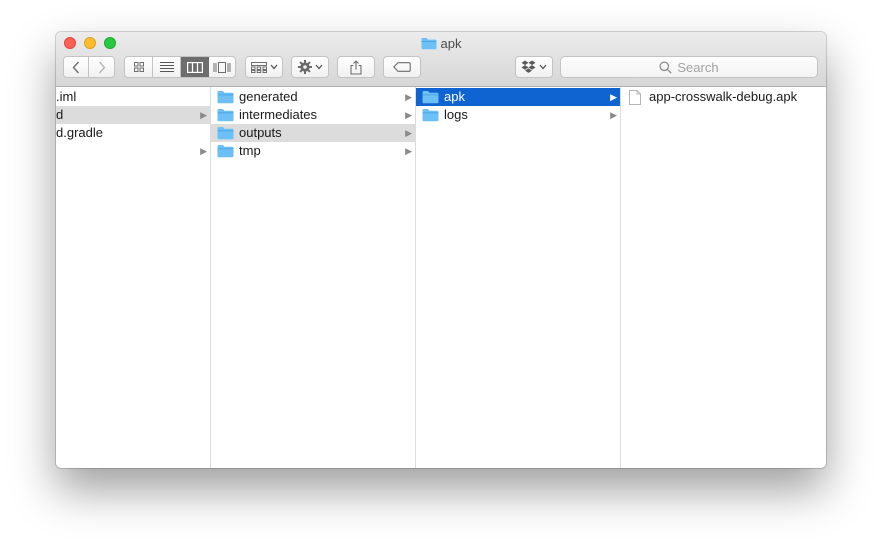 This screenshot has height=548, width=882. I want to click on item-label: apk, so click(454, 96).